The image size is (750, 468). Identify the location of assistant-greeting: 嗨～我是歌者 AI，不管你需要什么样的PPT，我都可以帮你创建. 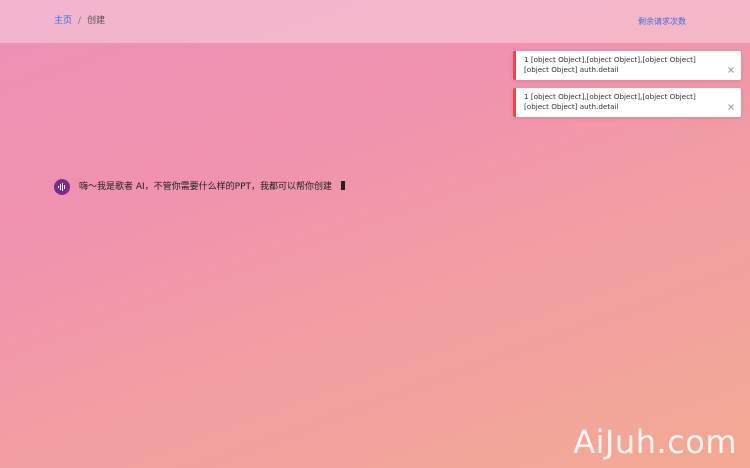
(212, 187).